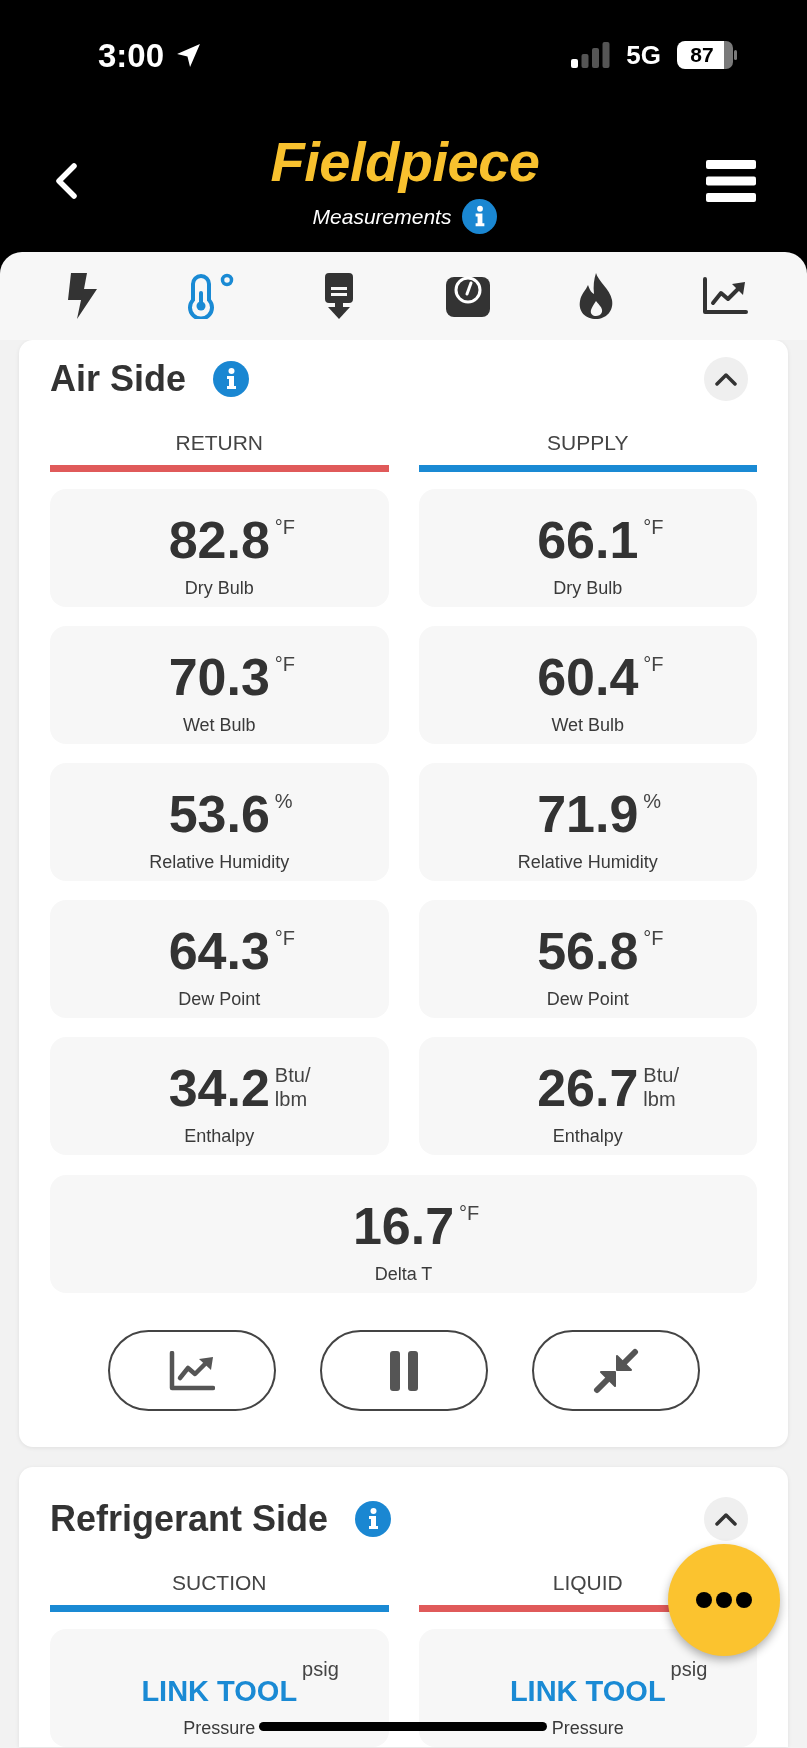 Image resolution: width=807 pixels, height=1748 pixels. I want to click on thermometer-icon, so click(210, 296).